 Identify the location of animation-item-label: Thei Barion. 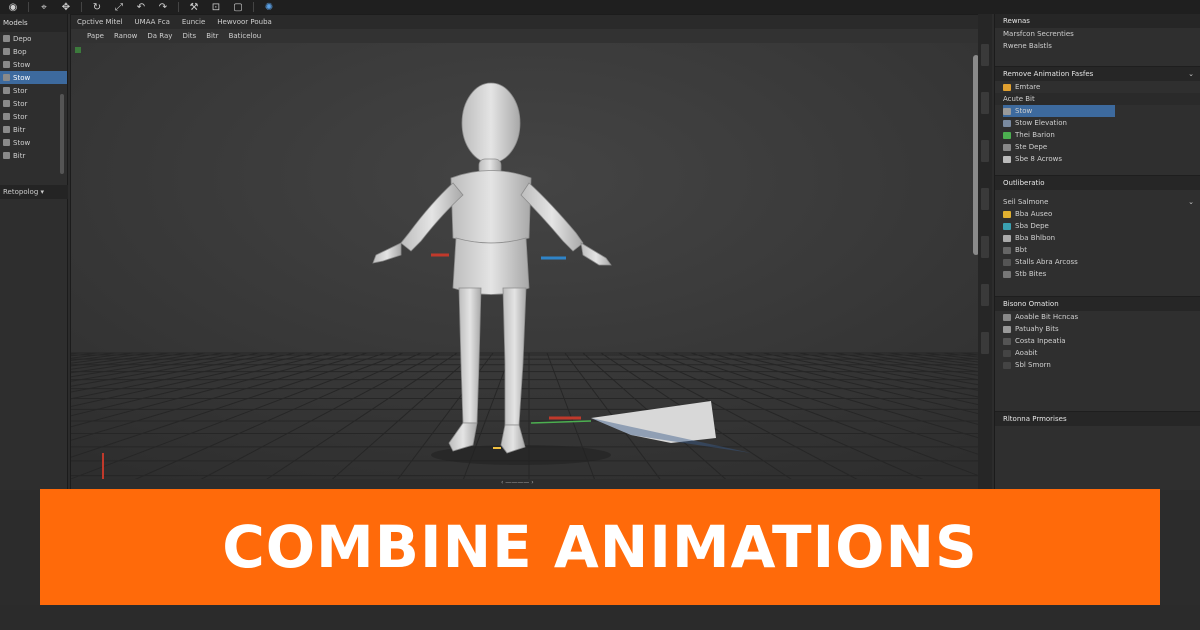
(1035, 135).